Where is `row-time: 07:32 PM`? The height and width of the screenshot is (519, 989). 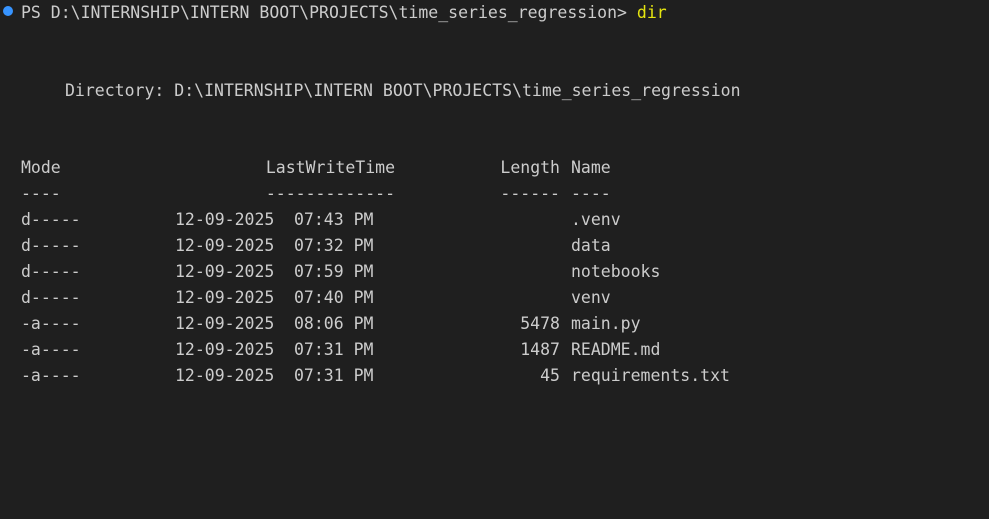 row-time: 07:32 PM is located at coordinates (334, 245).